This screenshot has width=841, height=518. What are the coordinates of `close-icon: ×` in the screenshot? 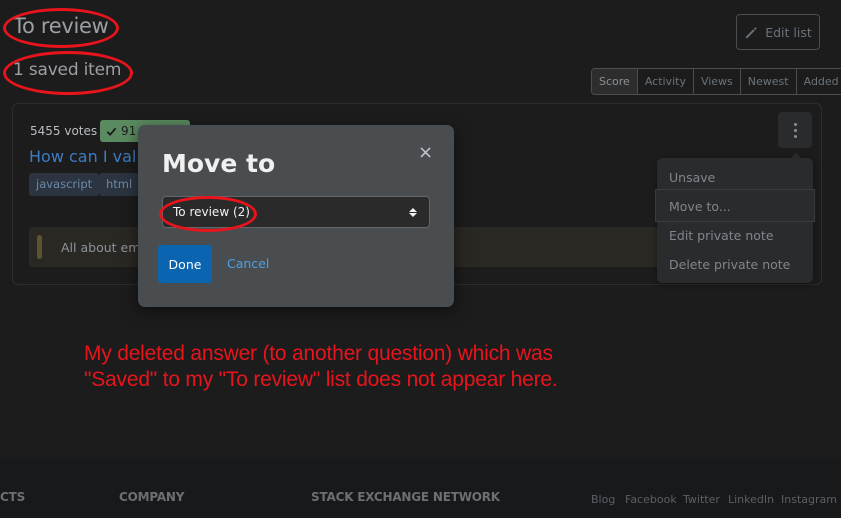 It's located at (425, 153).